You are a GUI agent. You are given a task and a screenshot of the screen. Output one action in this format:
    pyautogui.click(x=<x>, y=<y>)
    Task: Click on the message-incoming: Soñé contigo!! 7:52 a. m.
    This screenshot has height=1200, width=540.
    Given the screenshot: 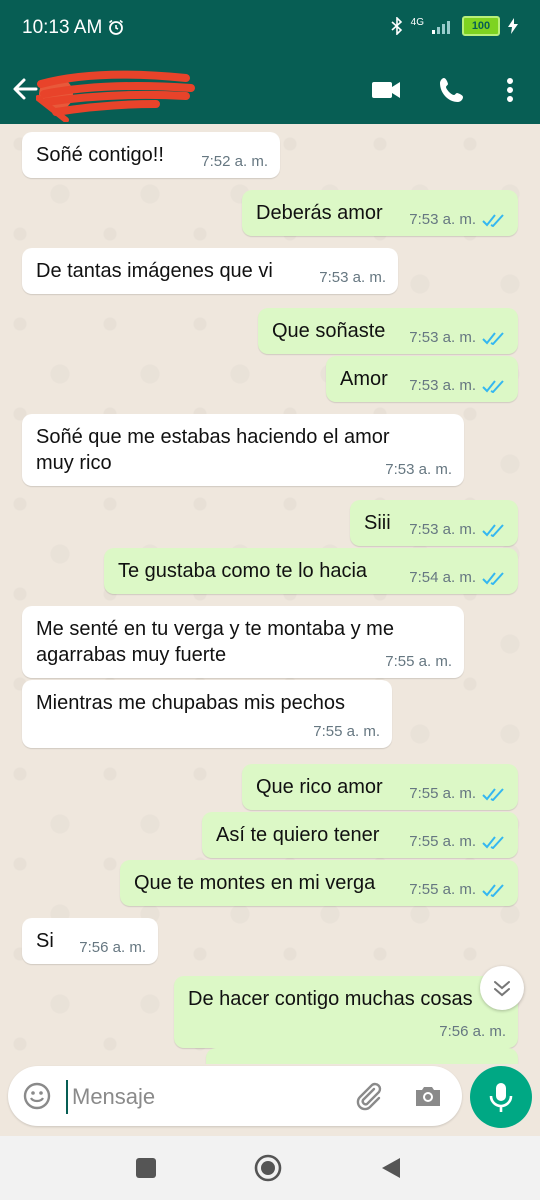 What is the action you would take?
    pyautogui.click(x=151, y=155)
    